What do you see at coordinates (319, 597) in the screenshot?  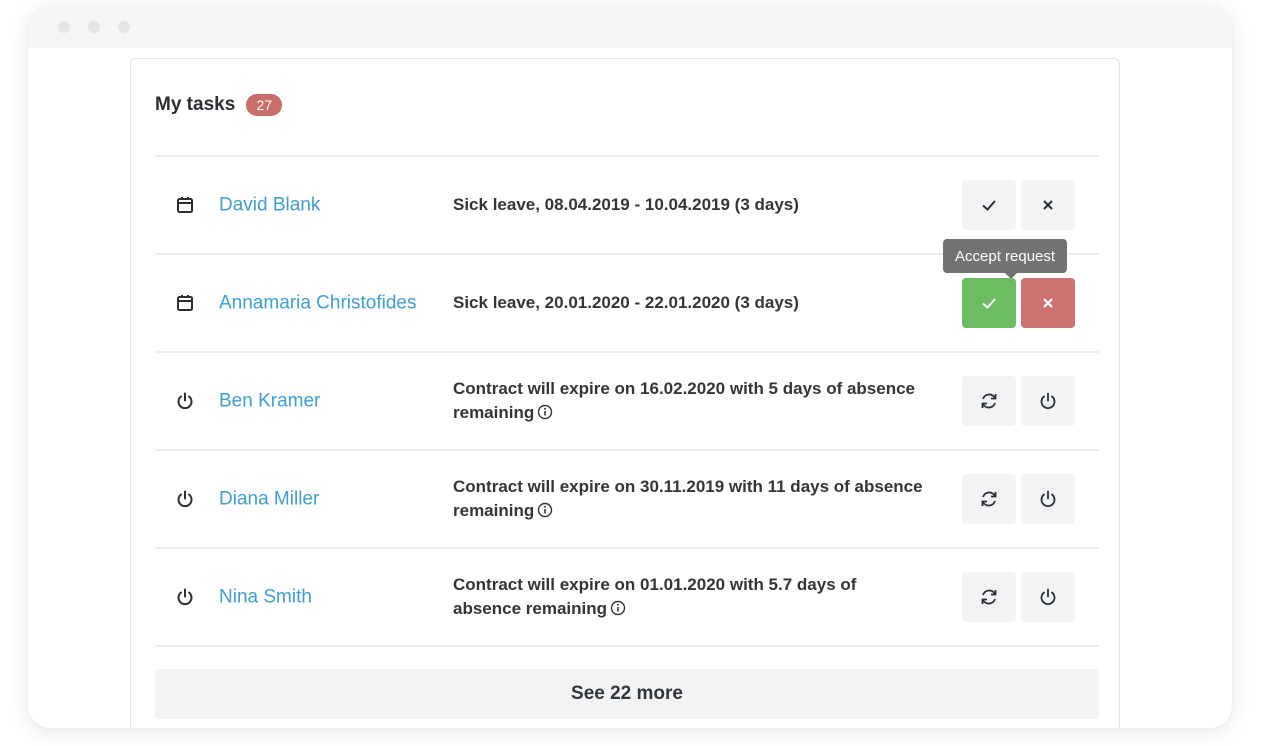 I see `employee-link: Nina Smith` at bounding box center [319, 597].